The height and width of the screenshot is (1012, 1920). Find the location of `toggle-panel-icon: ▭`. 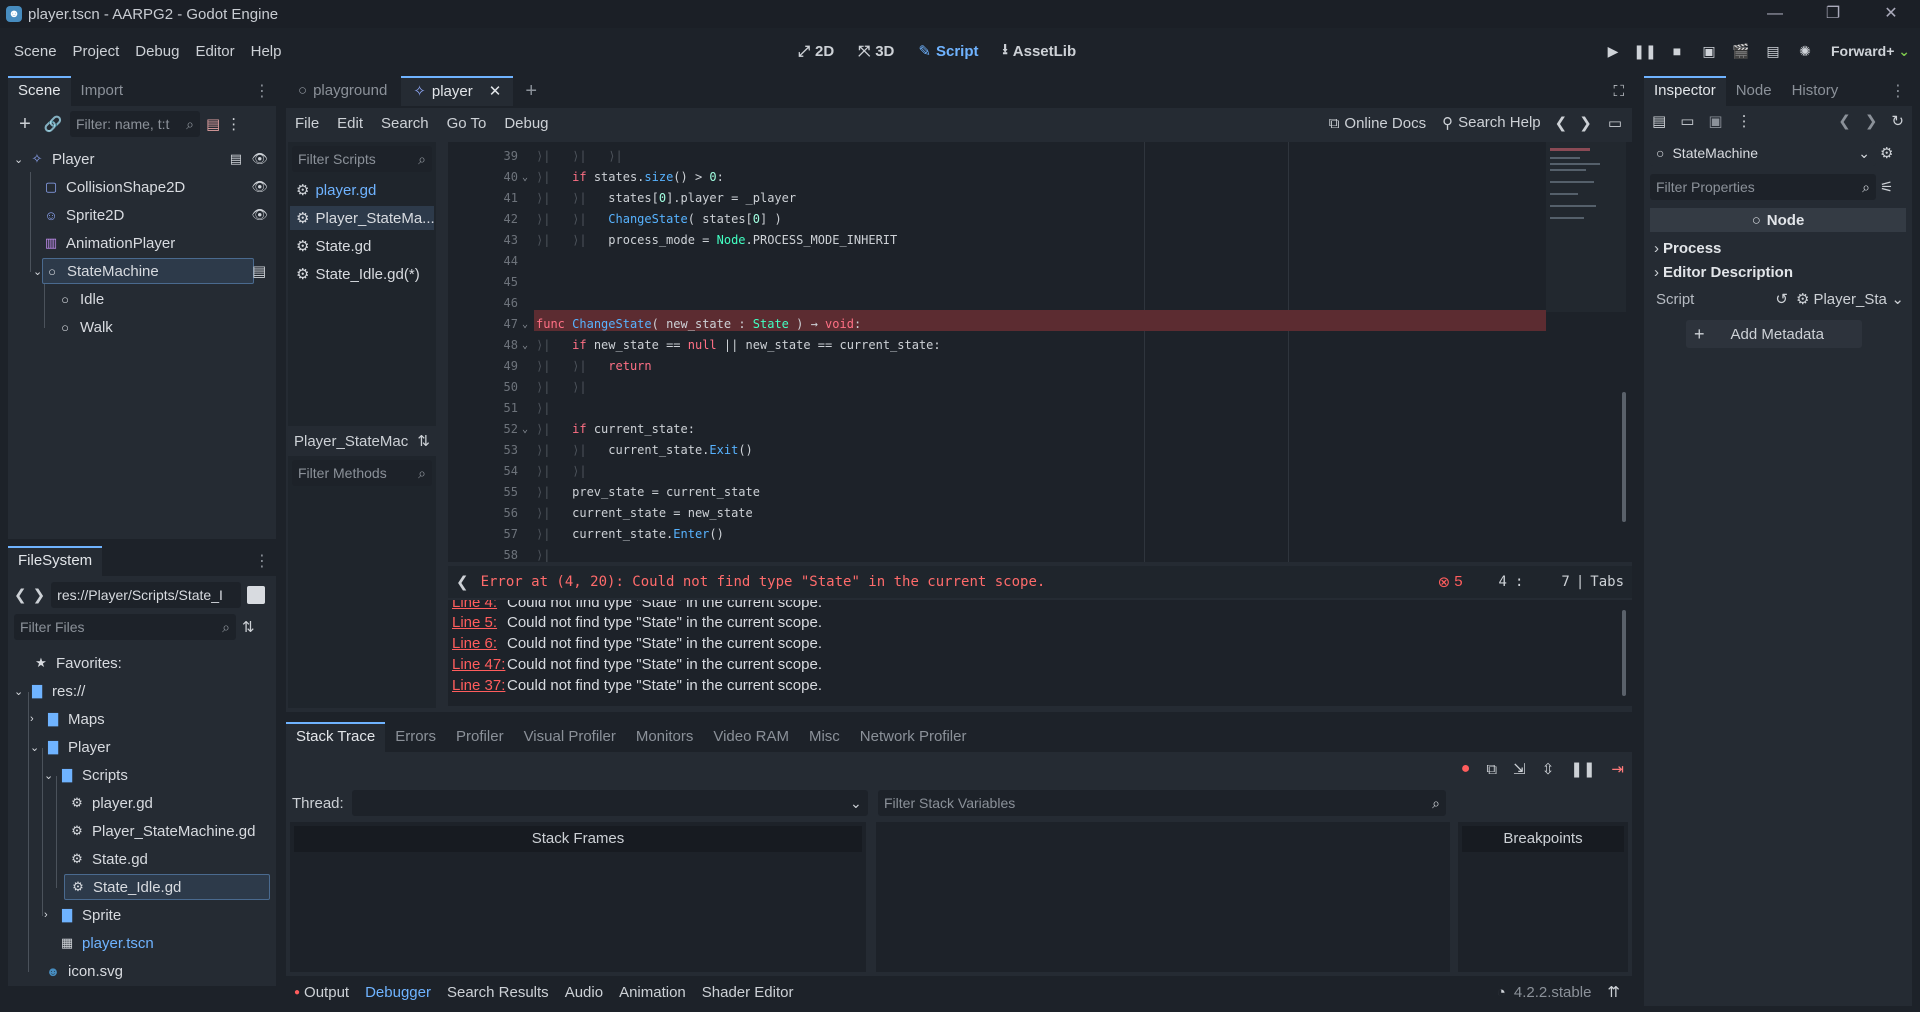

toggle-panel-icon: ▭ is located at coordinates (1615, 123).